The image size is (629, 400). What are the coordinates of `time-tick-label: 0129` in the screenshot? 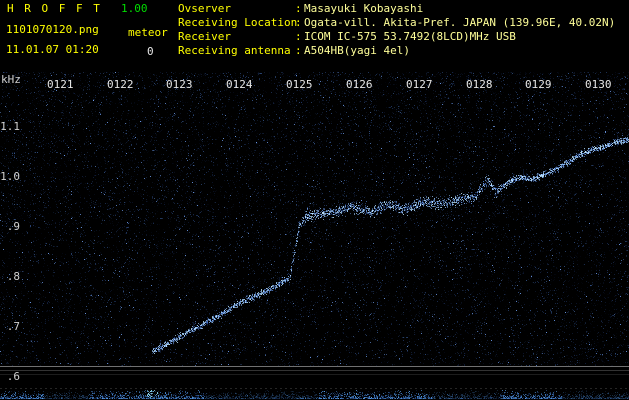 It's located at (538, 84).